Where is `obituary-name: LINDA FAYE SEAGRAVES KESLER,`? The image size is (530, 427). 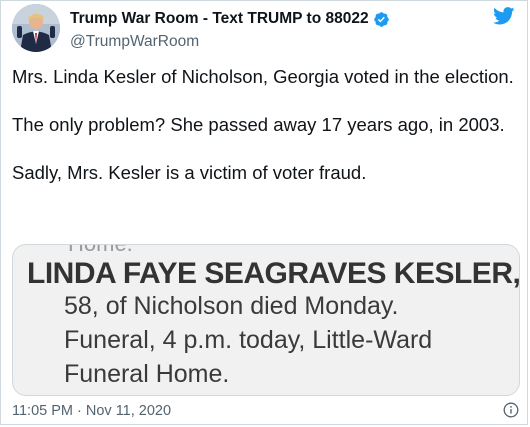 obituary-name: LINDA FAYE SEAGRAVES KESLER, is located at coordinates (273, 273).